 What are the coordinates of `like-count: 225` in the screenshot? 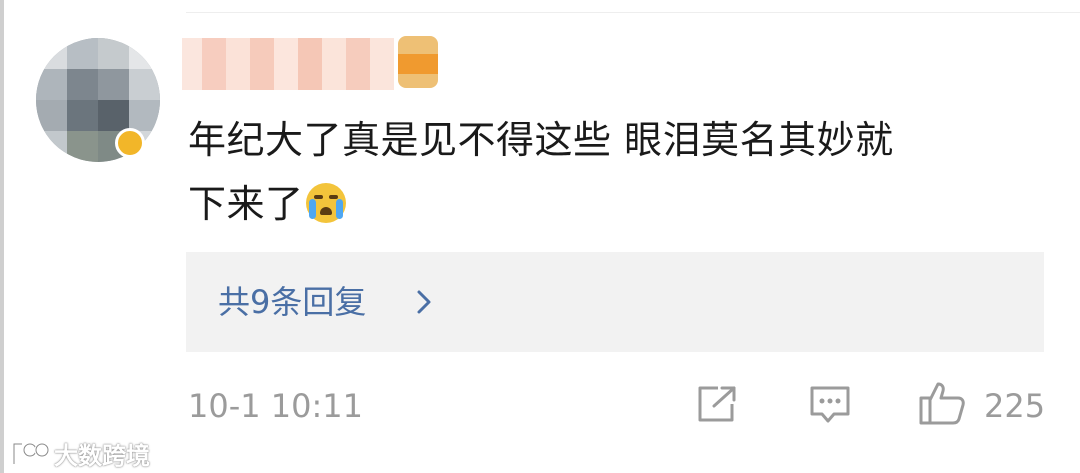 It's located at (1015, 406).